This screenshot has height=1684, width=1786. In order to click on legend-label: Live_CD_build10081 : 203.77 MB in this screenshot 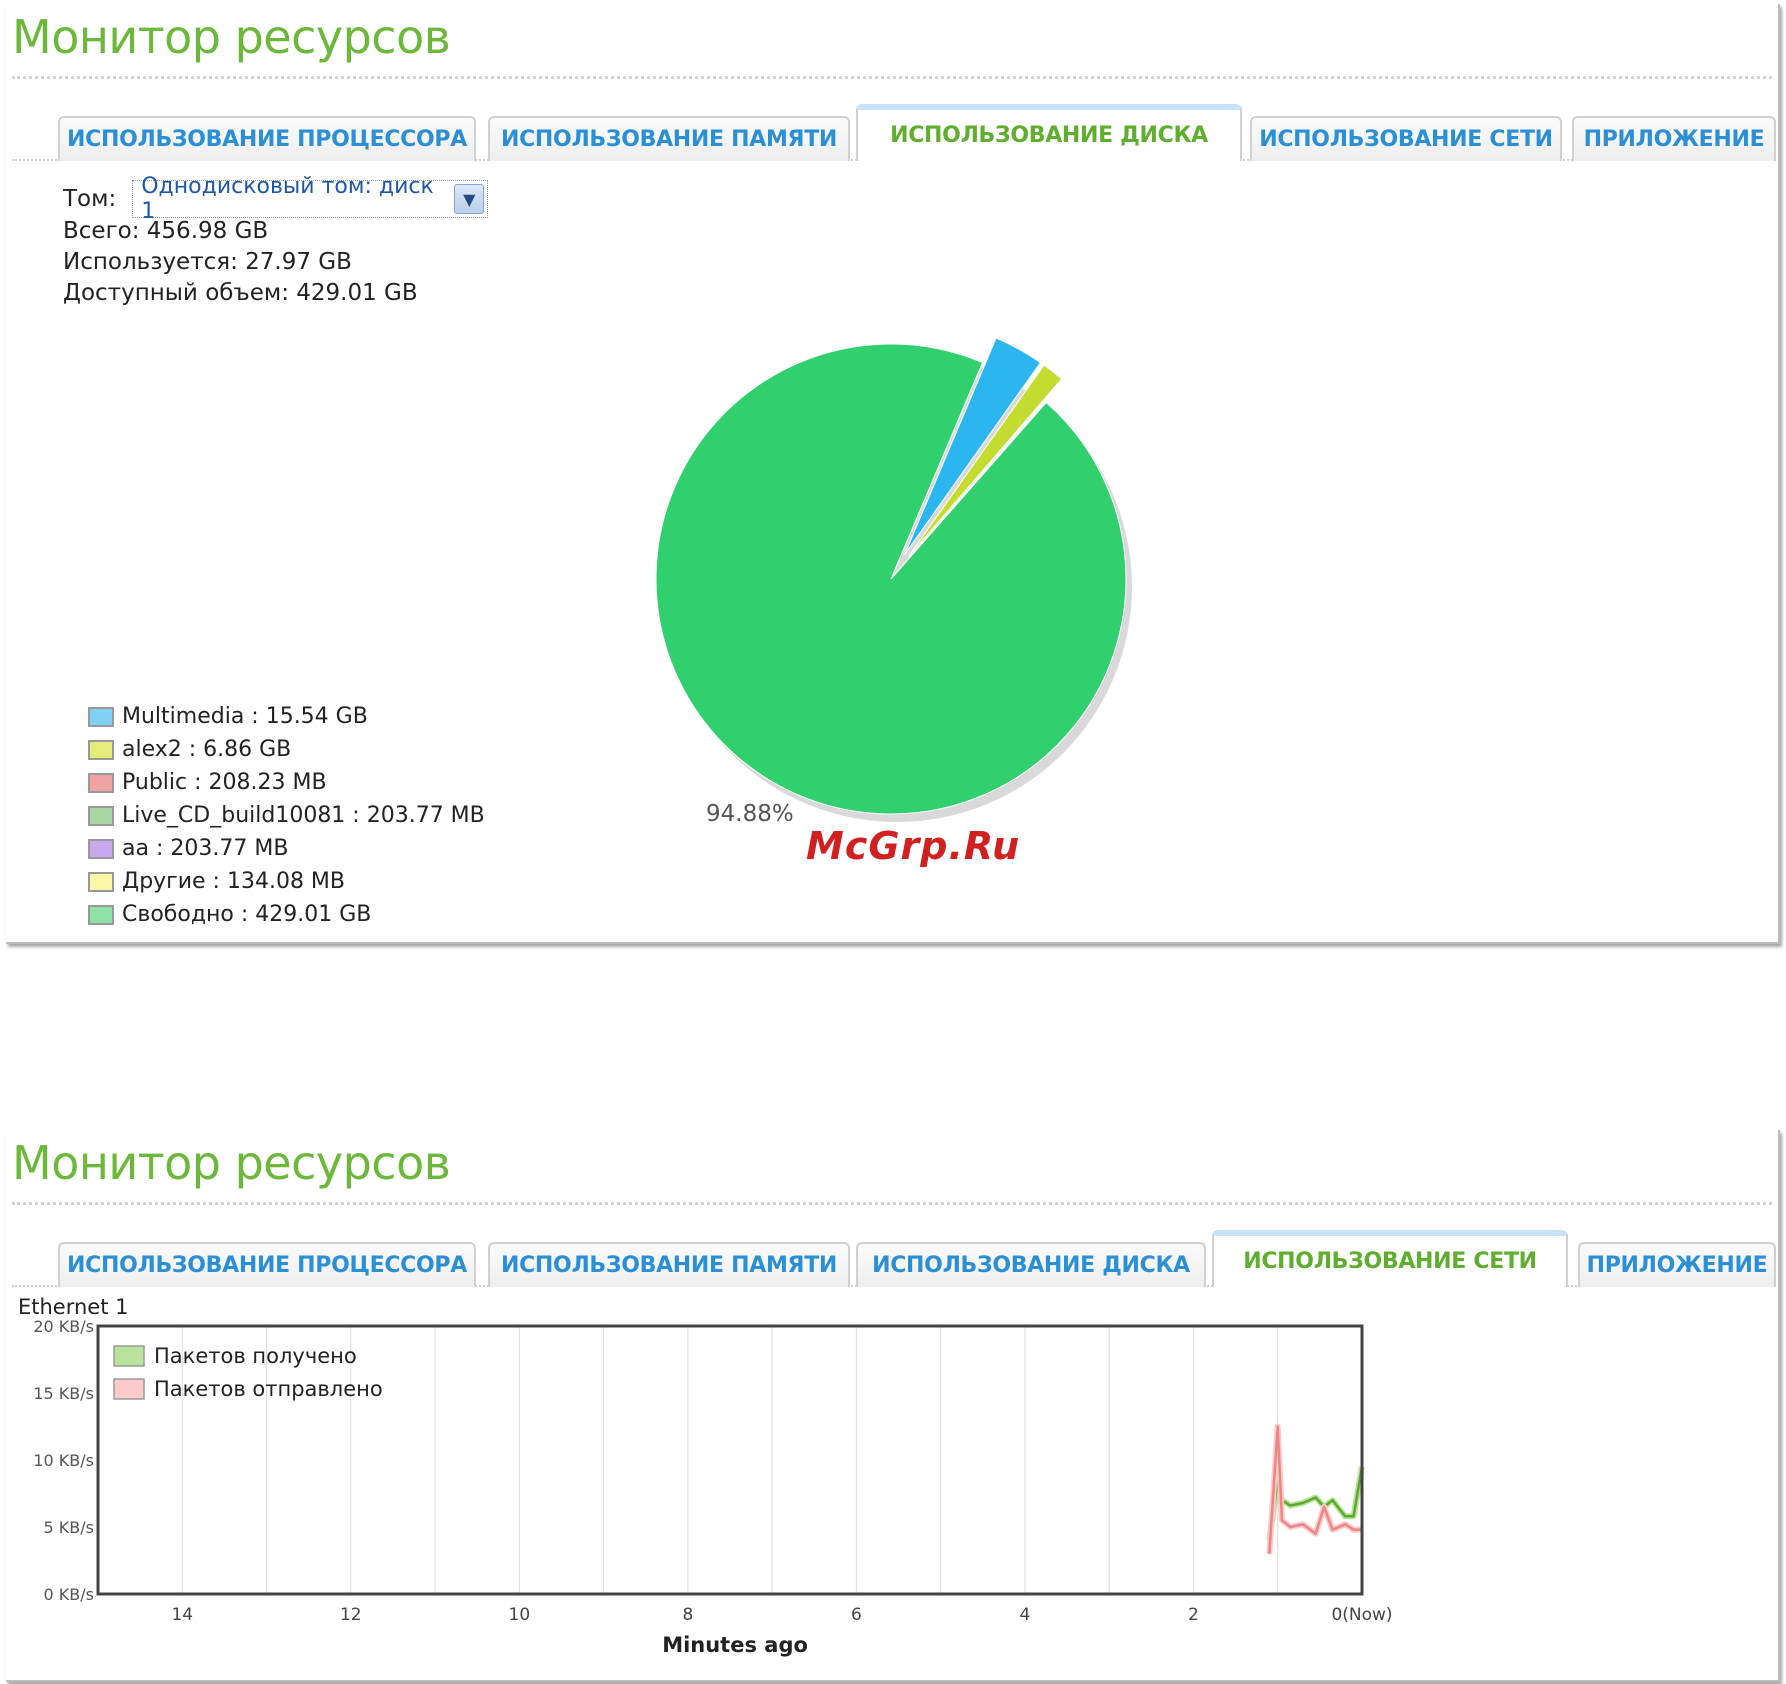, I will do `click(303, 815)`.